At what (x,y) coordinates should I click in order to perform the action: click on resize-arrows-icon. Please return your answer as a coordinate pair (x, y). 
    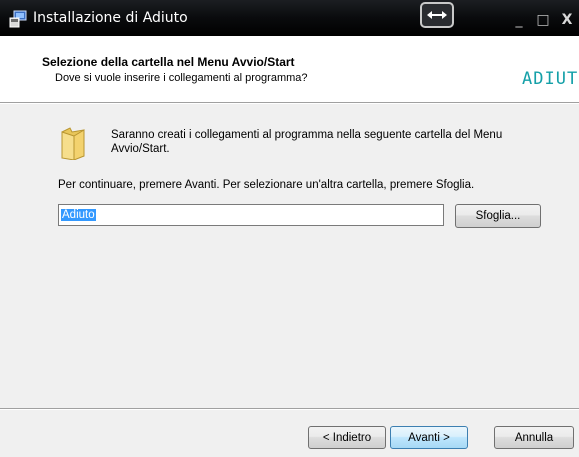
    Looking at the image, I should click on (437, 15).